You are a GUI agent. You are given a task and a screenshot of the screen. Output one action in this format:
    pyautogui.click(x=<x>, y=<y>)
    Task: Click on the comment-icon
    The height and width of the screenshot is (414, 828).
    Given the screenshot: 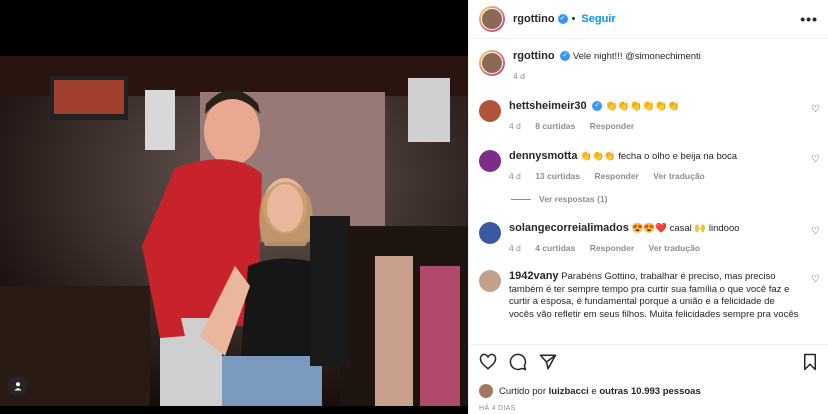 What is the action you would take?
    pyautogui.click(x=518, y=362)
    